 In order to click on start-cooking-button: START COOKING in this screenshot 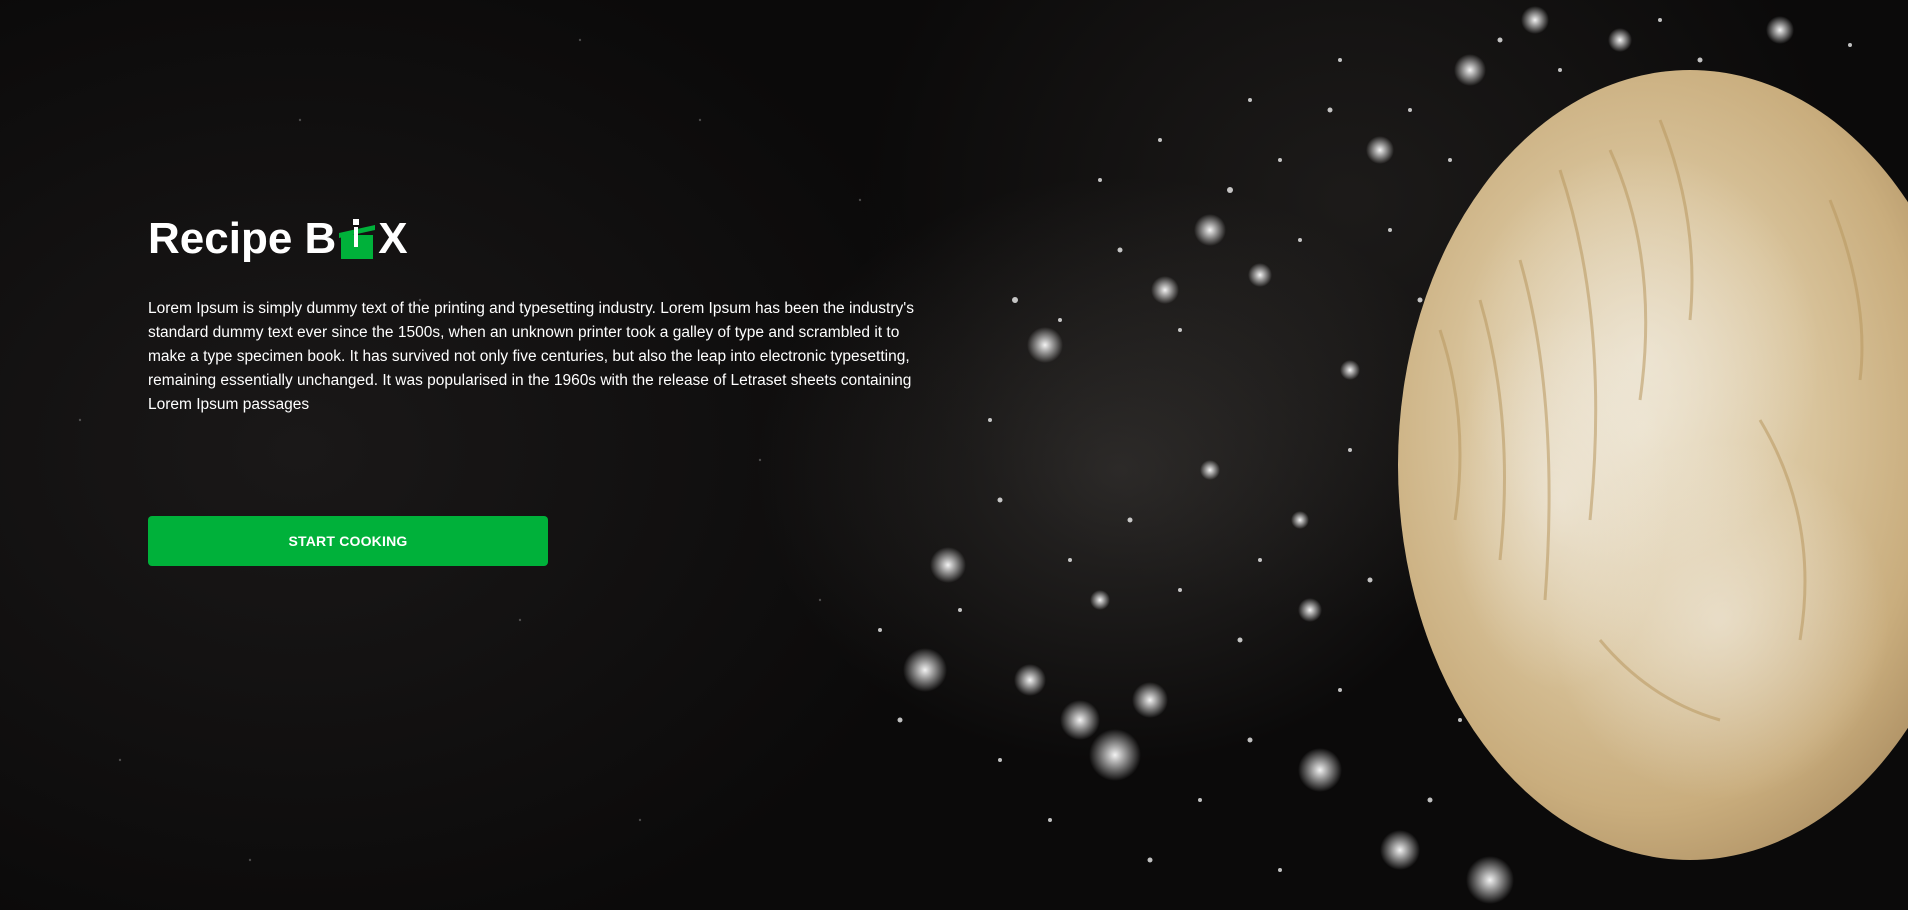, I will do `click(348, 541)`.